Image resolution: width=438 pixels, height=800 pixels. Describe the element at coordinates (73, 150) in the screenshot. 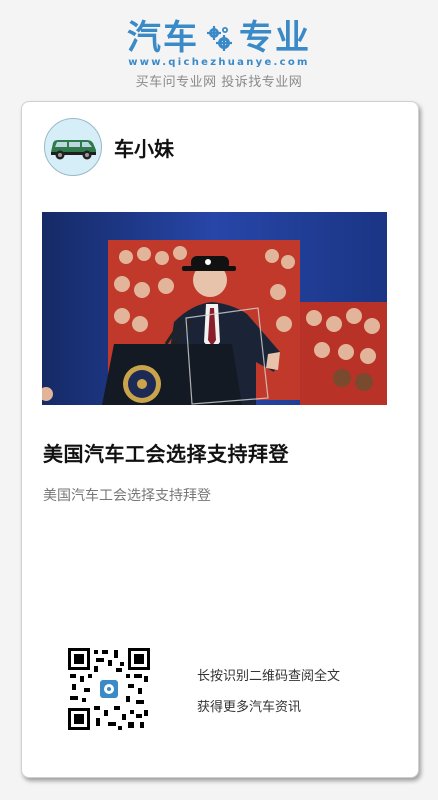

I see `car-avatar-icon` at that location.